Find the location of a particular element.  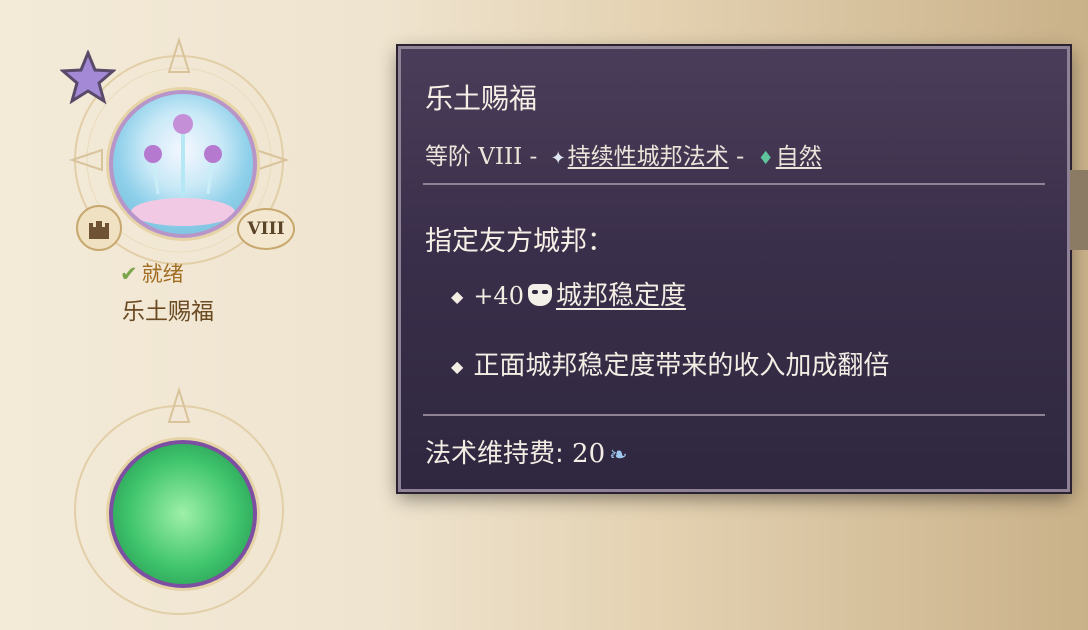

spell-node-next is located at coordinates (187, 492).